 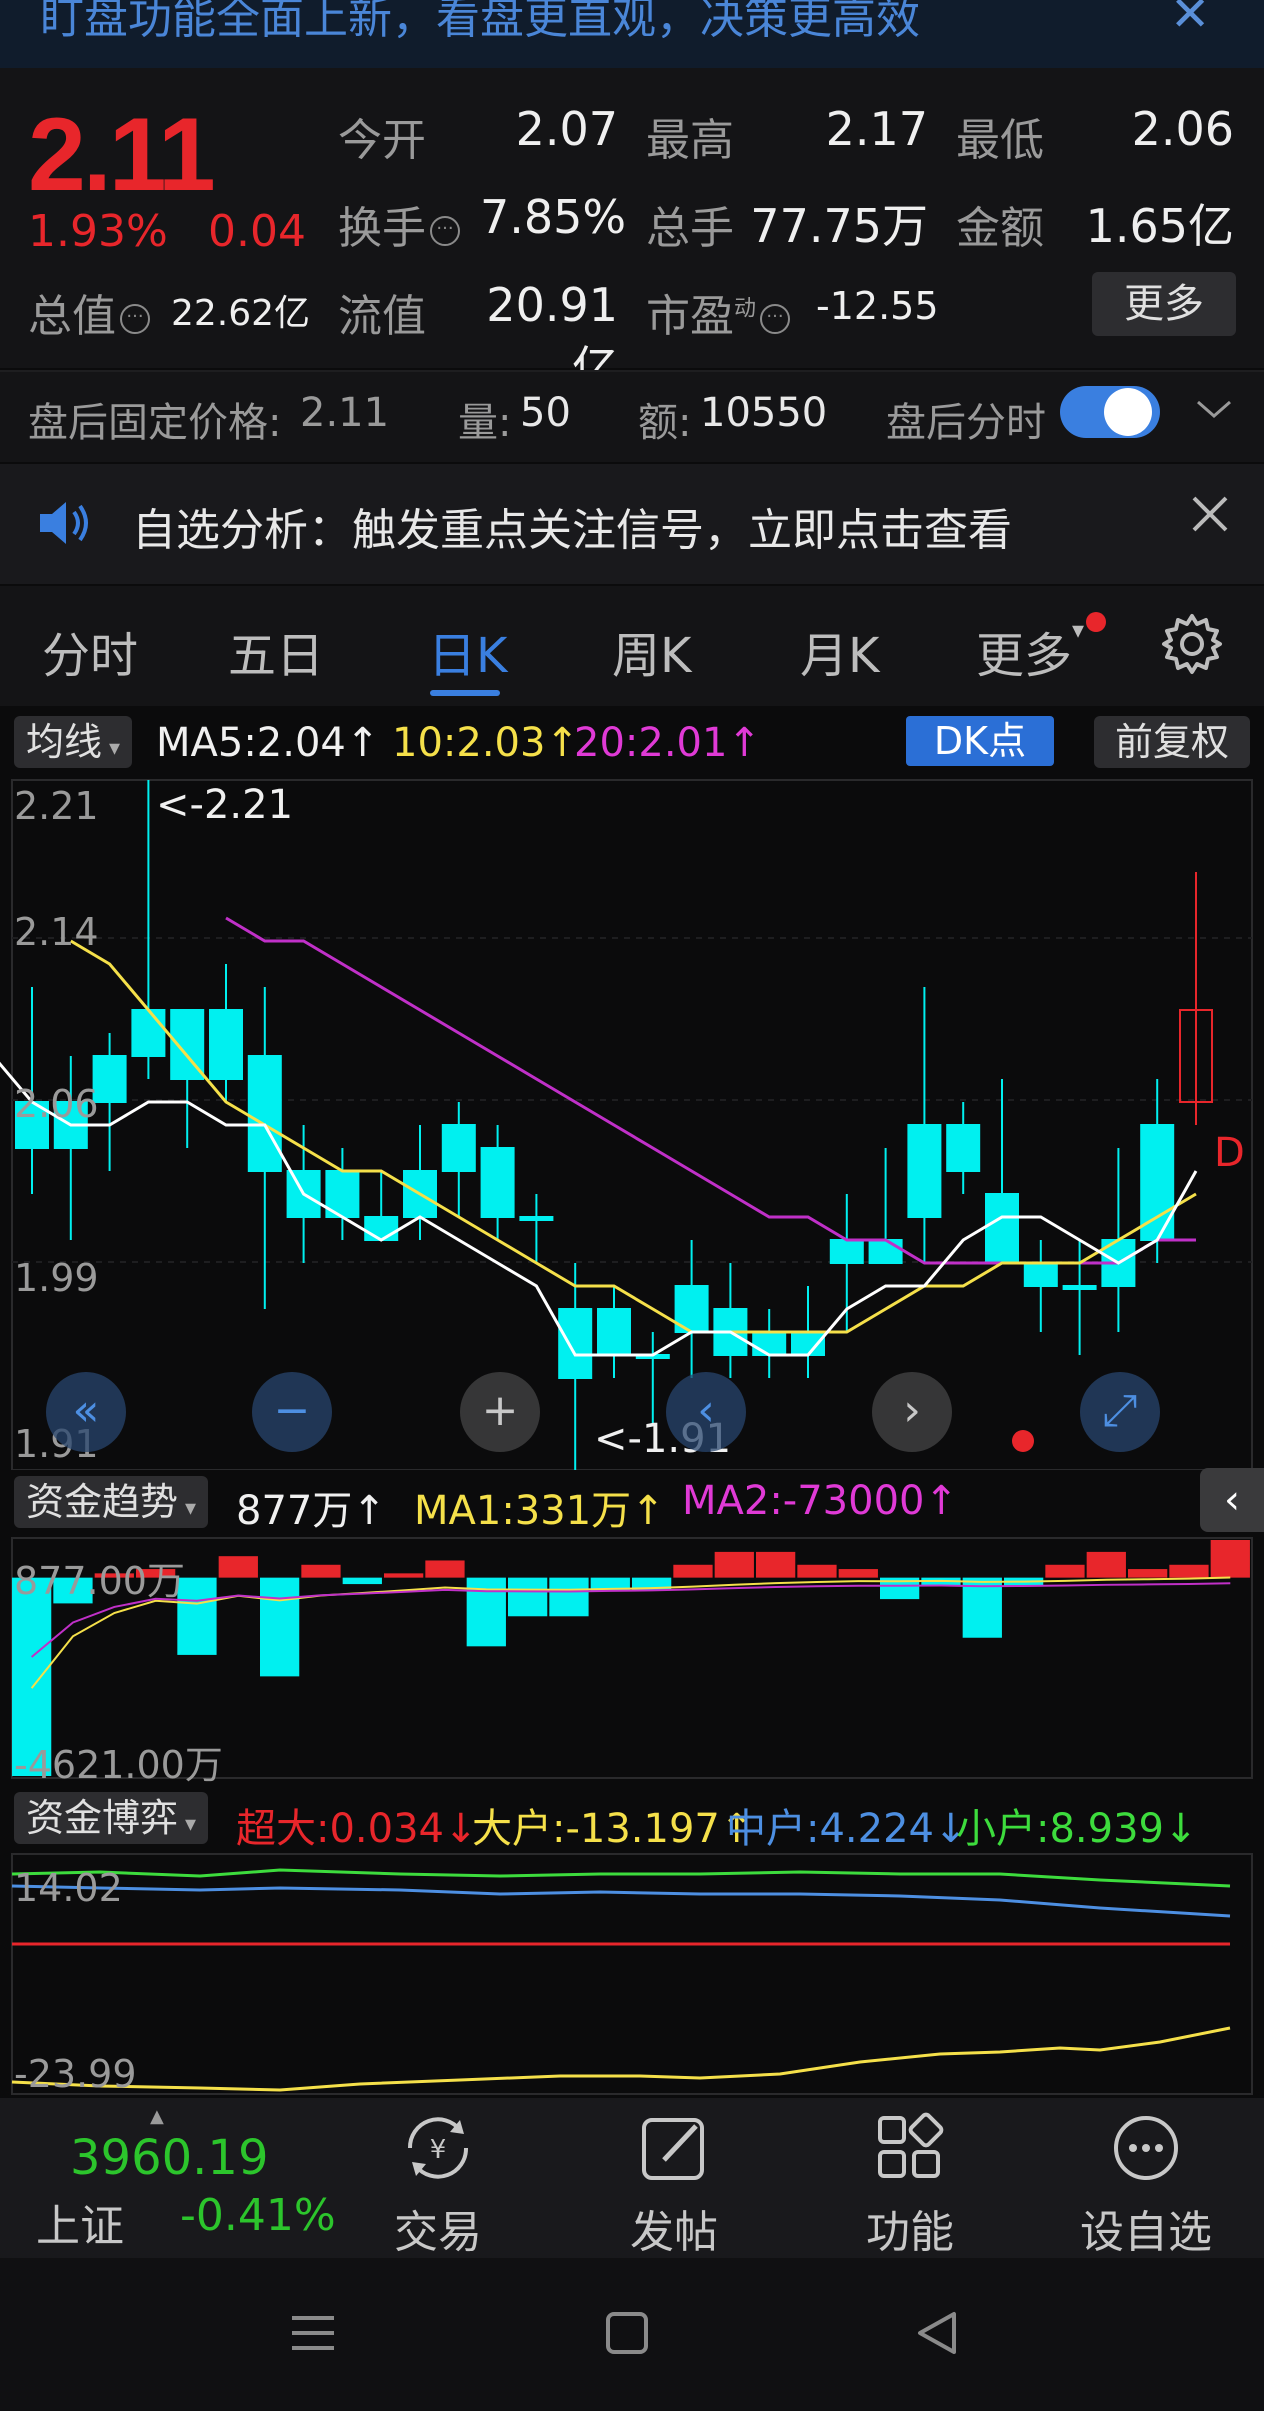 I want to click on tab-more: 更多▾, so click(x=1030, y=651).